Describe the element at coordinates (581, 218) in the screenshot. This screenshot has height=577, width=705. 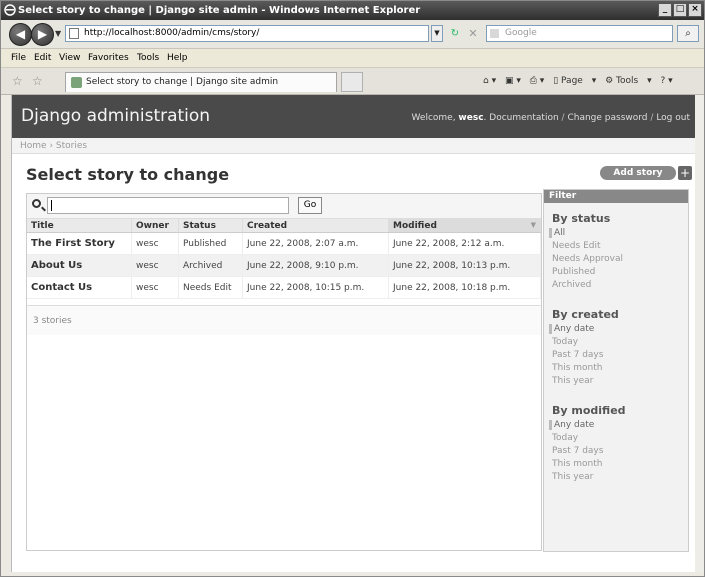
I see `filter-group-status: By status` at that location.